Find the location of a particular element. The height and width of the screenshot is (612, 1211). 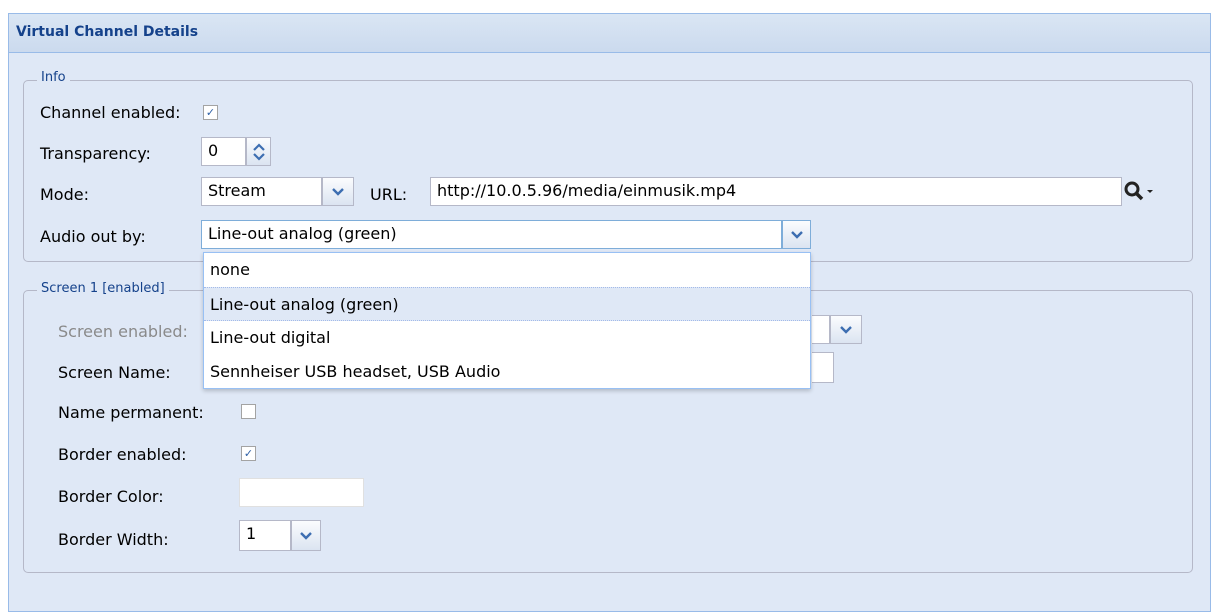

search-icon is located at coordinates (1138, 191).